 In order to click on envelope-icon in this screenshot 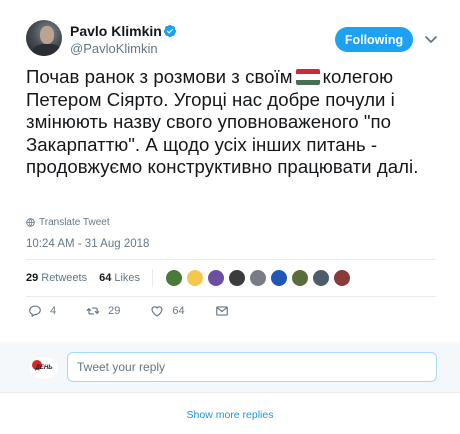, I will do `click(221, 311)`.